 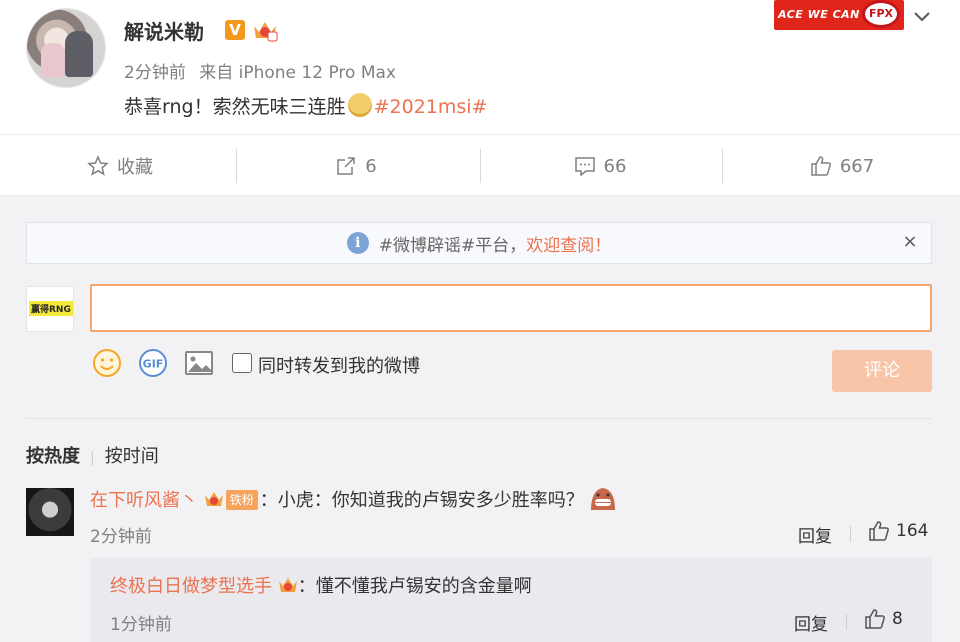 I want to click on notice-link: 欢迎查阅！, so click(x=568, y=243).